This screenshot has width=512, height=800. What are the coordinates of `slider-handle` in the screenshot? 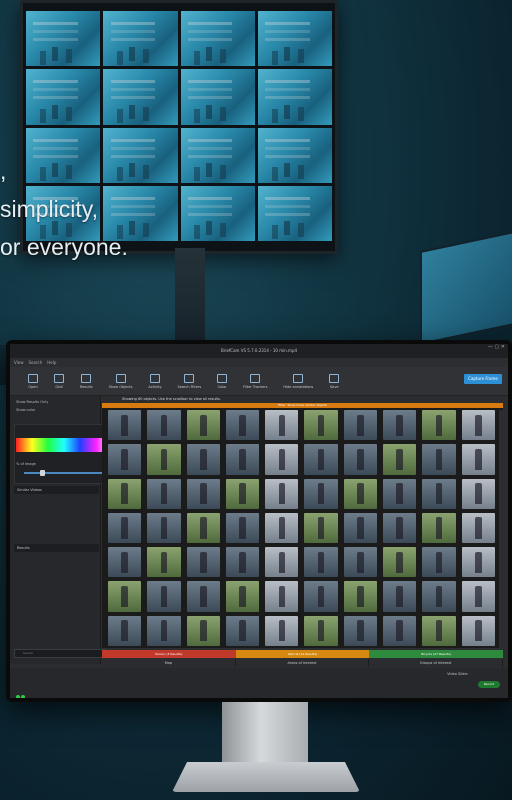 It's located at (42, 473).